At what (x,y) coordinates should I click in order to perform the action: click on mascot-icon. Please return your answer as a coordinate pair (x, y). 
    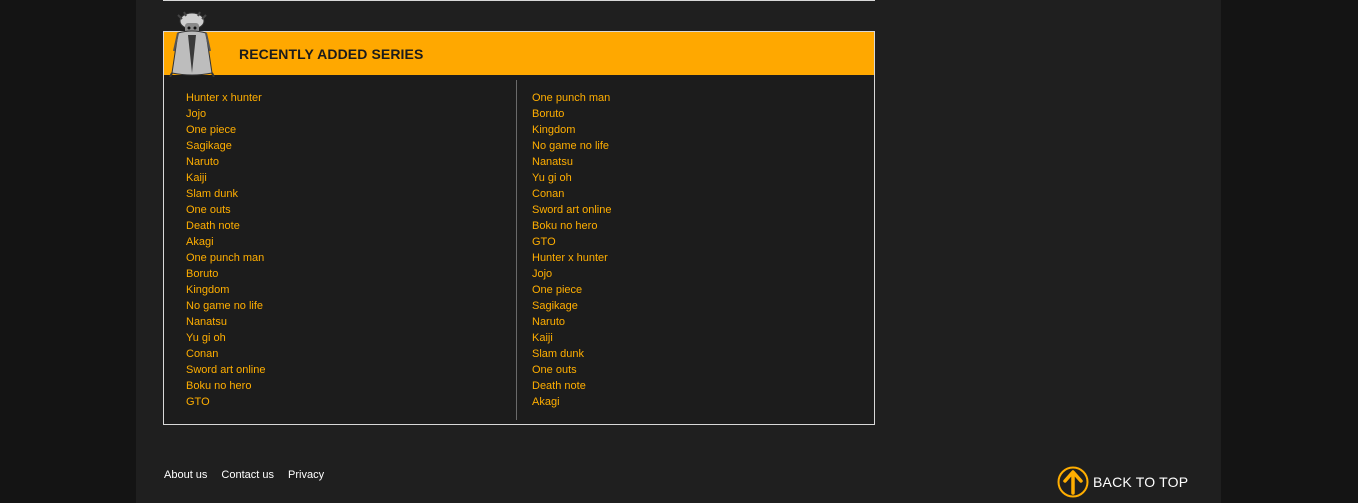
    Looking at the image, I should click on (192, 44).